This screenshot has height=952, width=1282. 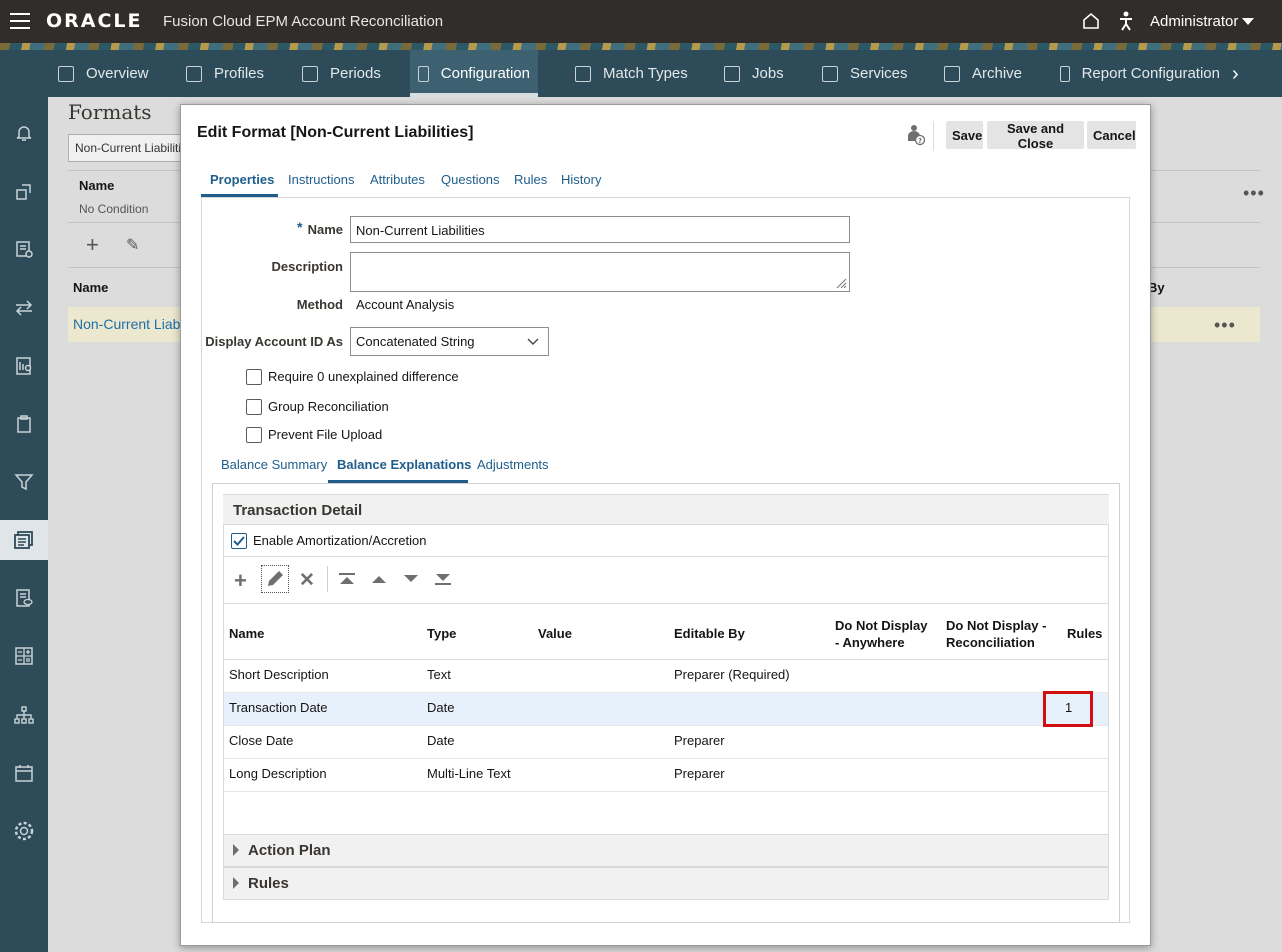 What do you see at coordinates (307, 266) in the screenshot?
I see `description-label: Description` at bounding box center [307, 266].